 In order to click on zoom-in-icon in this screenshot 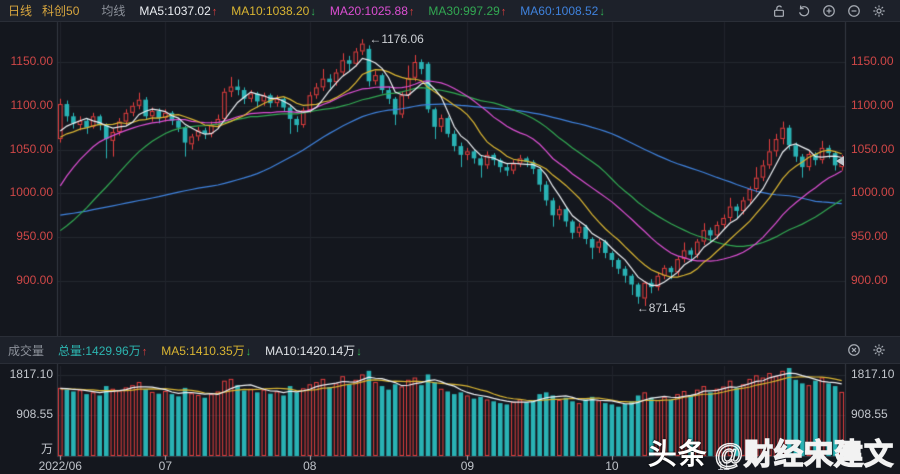, I will do `click(829, 11)`.